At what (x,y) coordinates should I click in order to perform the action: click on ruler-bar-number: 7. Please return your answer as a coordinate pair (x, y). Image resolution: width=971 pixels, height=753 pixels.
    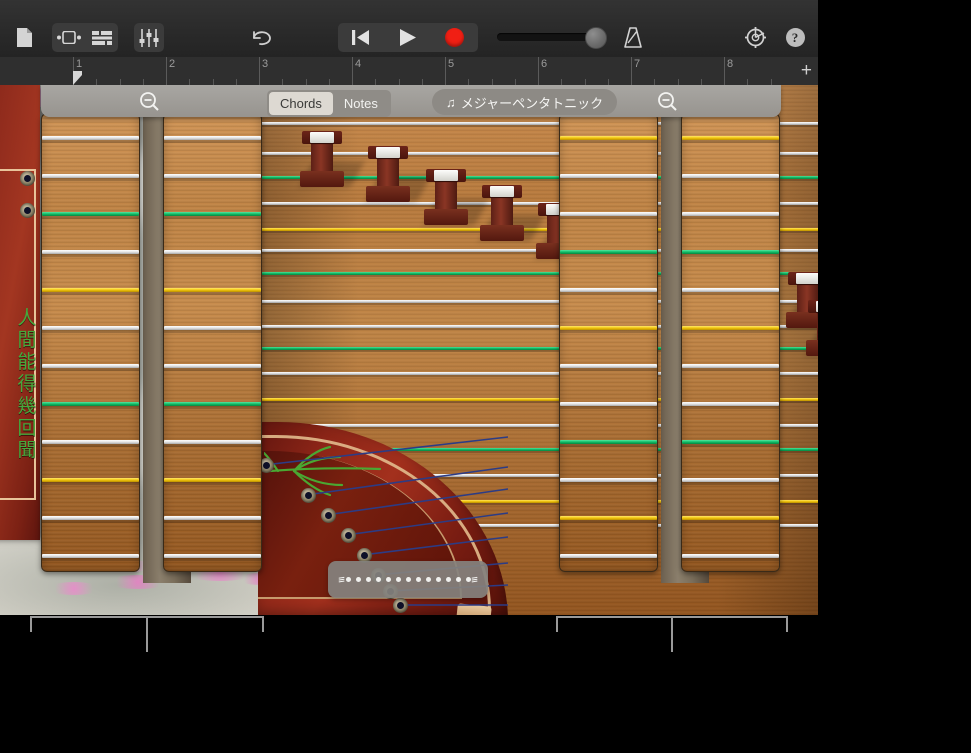
    Looking at the image, I should click on (637, 64).